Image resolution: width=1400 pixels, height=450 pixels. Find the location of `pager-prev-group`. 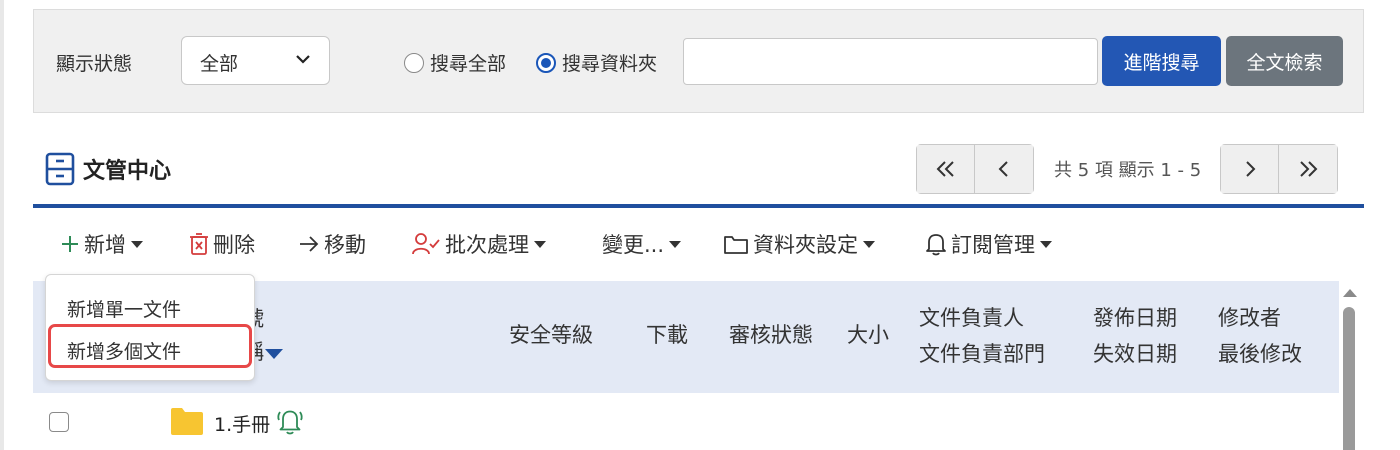

pager-prev-group is located at coordinates (975, 169).